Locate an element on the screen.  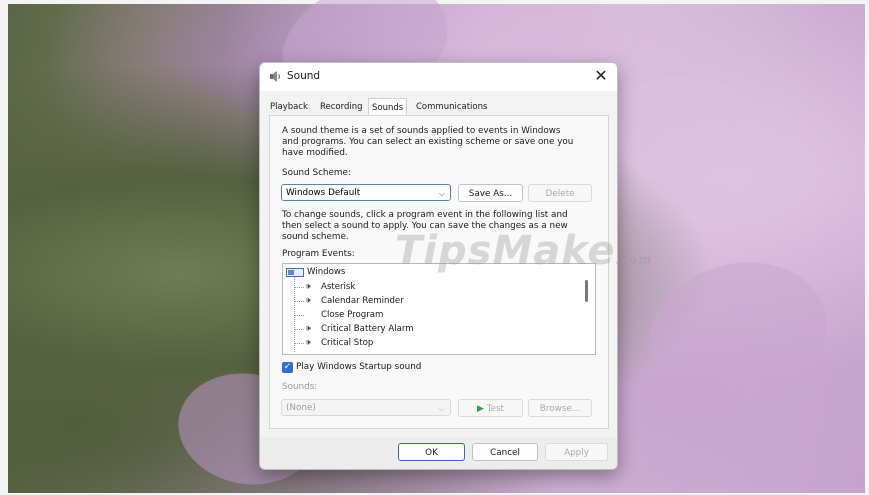
sounds-value: (None) is located at coordinates (301, 408).